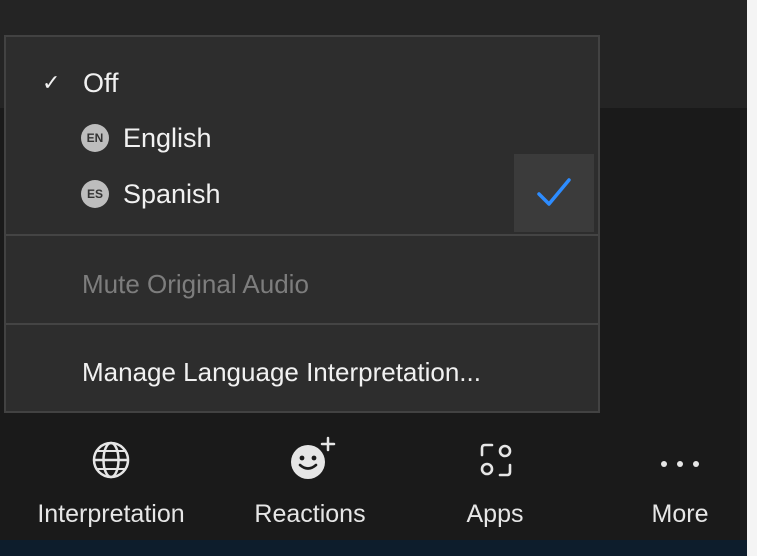 The width and height of the screenshot is (757, 556). What do you see at coordinates (111, 460) in the screenshot?
I see `globe-icon` at bounding box center [111, 460].